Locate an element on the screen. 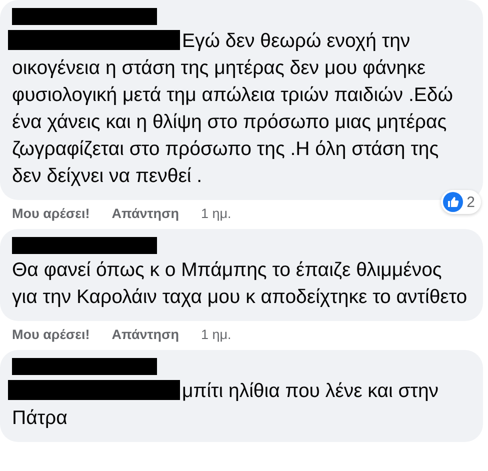 The height and width of the screenshot is (471, 488). reaction-count: 2 is located at coordinates (460, 202).